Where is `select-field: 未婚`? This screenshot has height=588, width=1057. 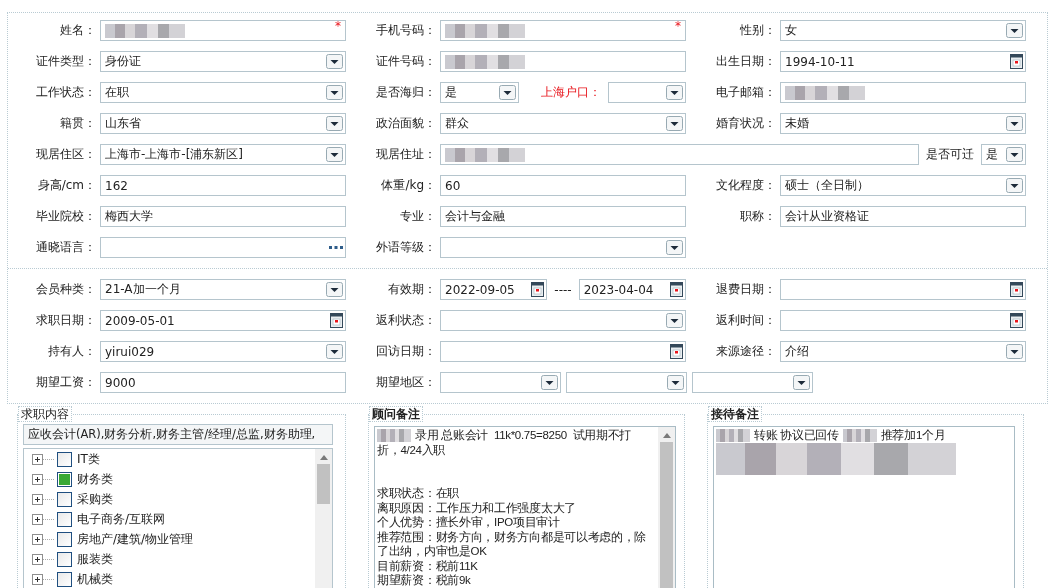
select-field: 未婚 is located at coordinates (903, 123).